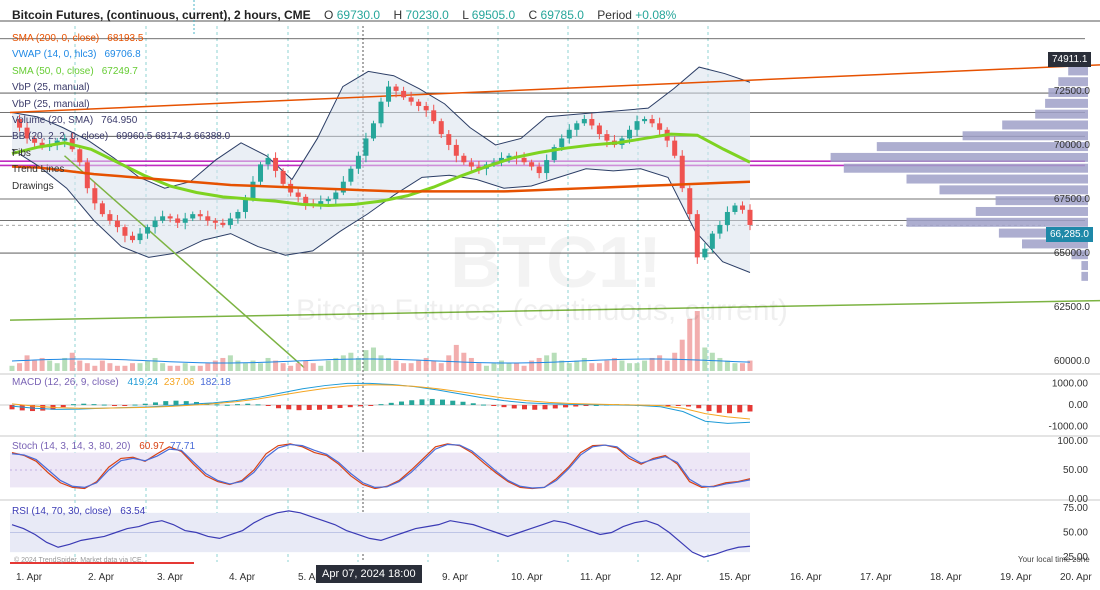  What do you see at coordinates (62, 511) in the screenshot?
I see `rsi-label: RSI (14, 70, 30, close)` at bounding box center [62, 511].